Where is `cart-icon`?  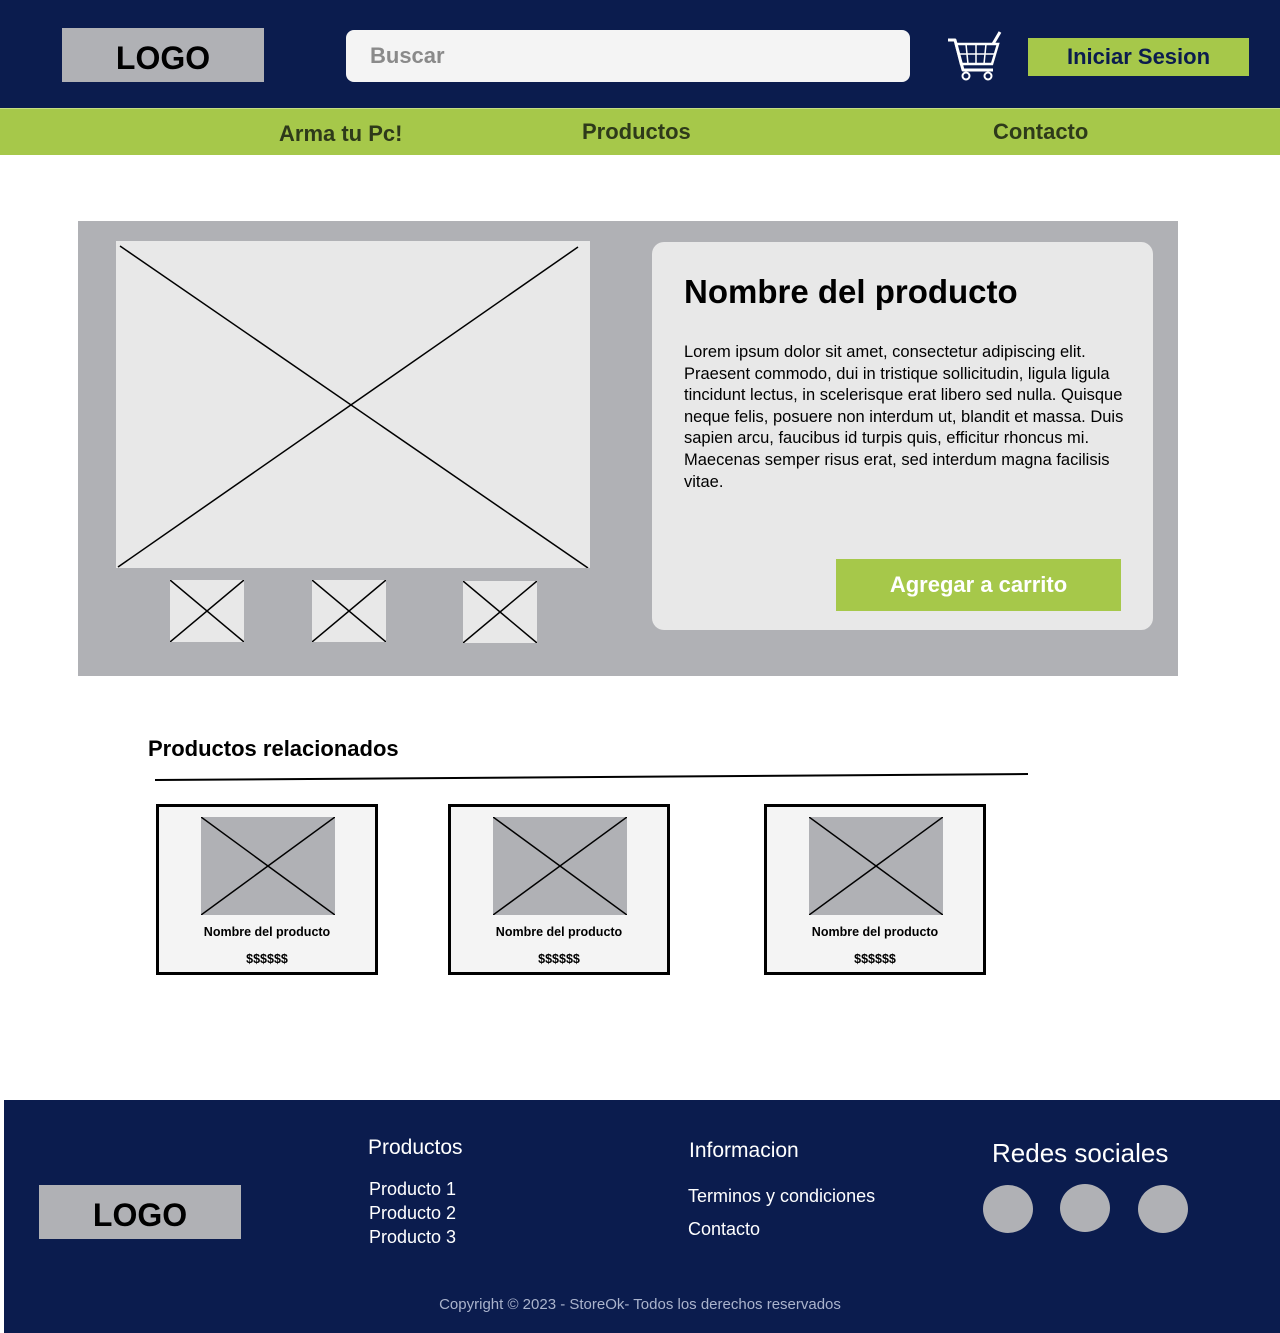 cart-icon is located at coordinates (975, 56).